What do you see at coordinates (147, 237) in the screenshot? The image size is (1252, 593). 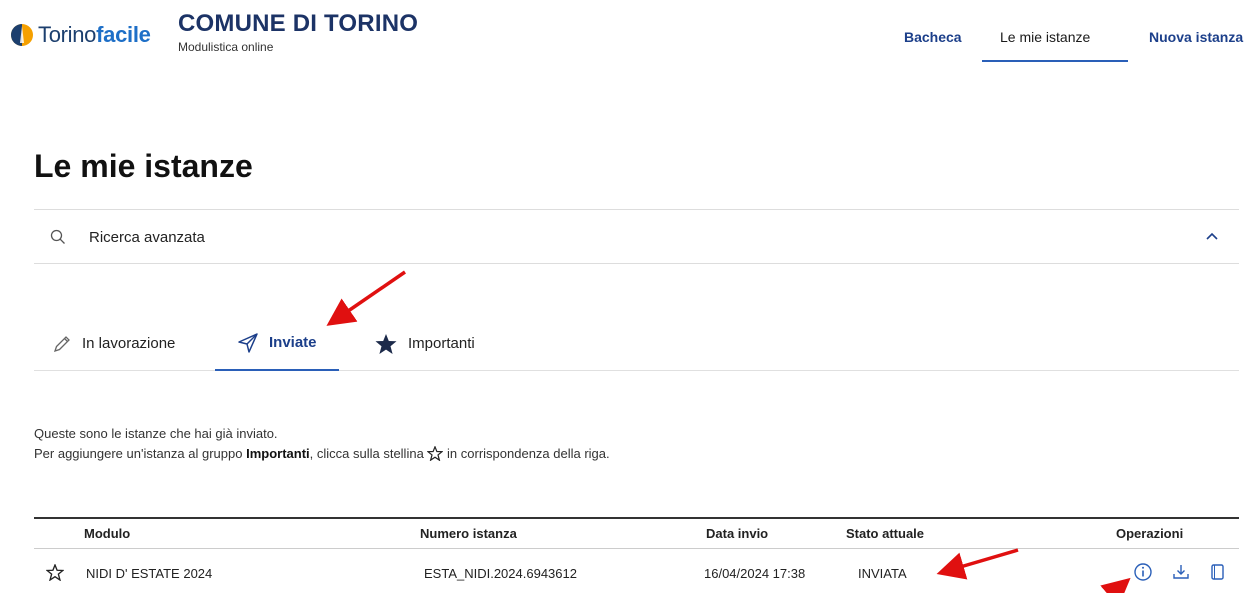 I see `advanced-search-label: Ricerca avanzata` at bounding box center [147, 237].